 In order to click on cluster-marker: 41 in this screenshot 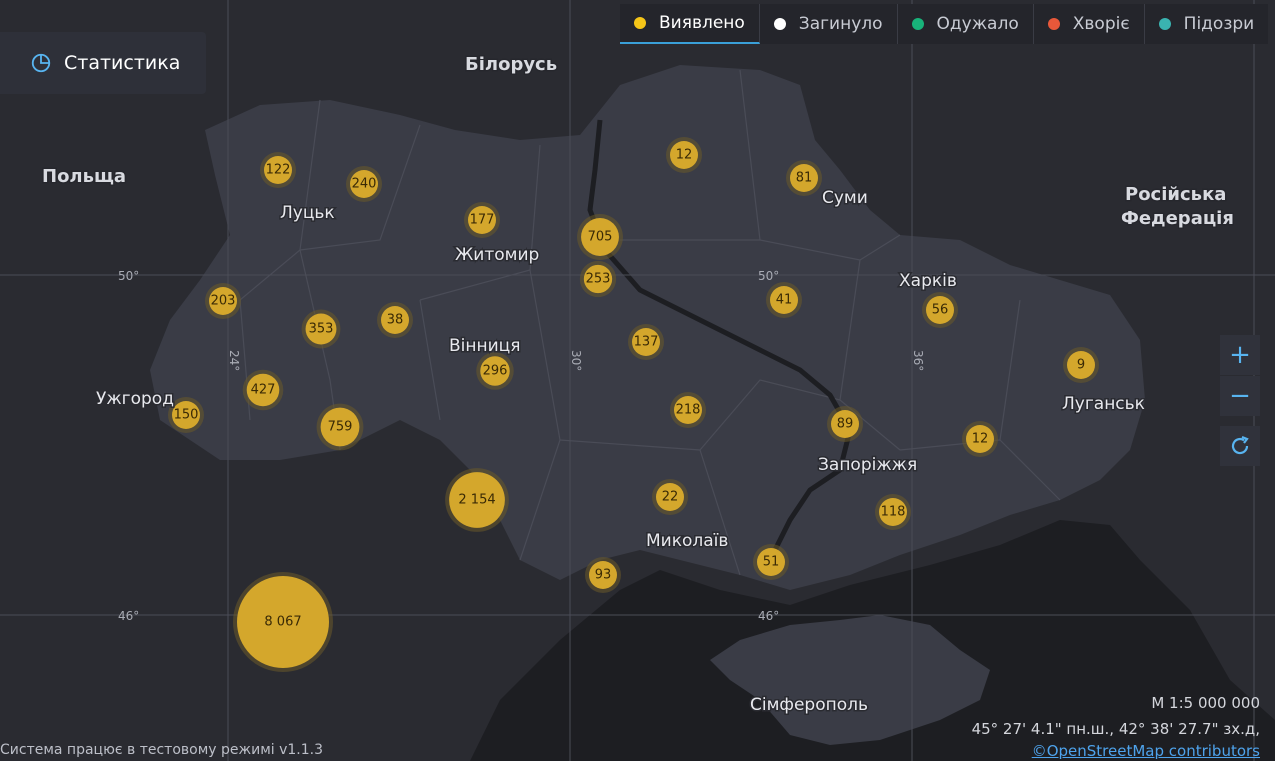, I will do `click(784, 300)`.